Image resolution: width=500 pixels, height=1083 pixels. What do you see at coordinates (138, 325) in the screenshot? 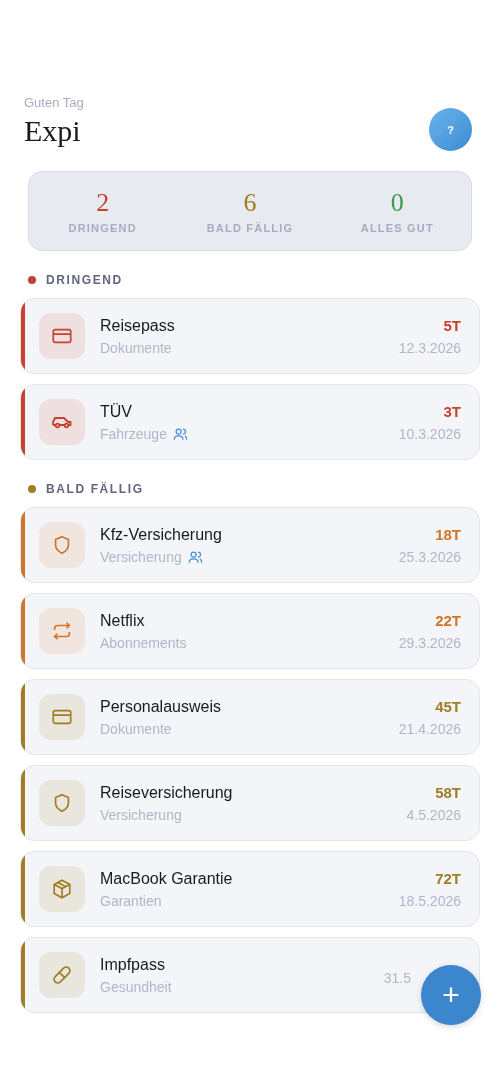
I see `item-name: Reisepass` at bounding box center [138, 325].